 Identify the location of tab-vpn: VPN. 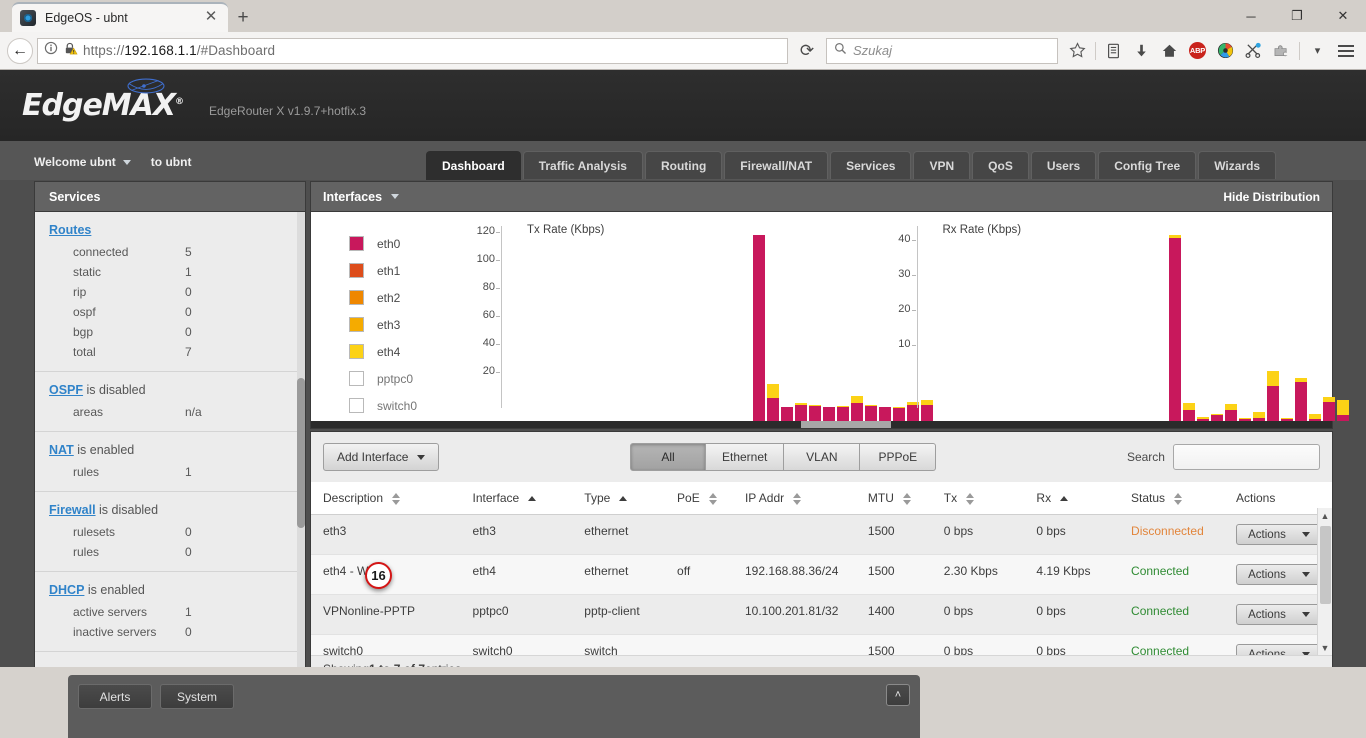
(942, 165).